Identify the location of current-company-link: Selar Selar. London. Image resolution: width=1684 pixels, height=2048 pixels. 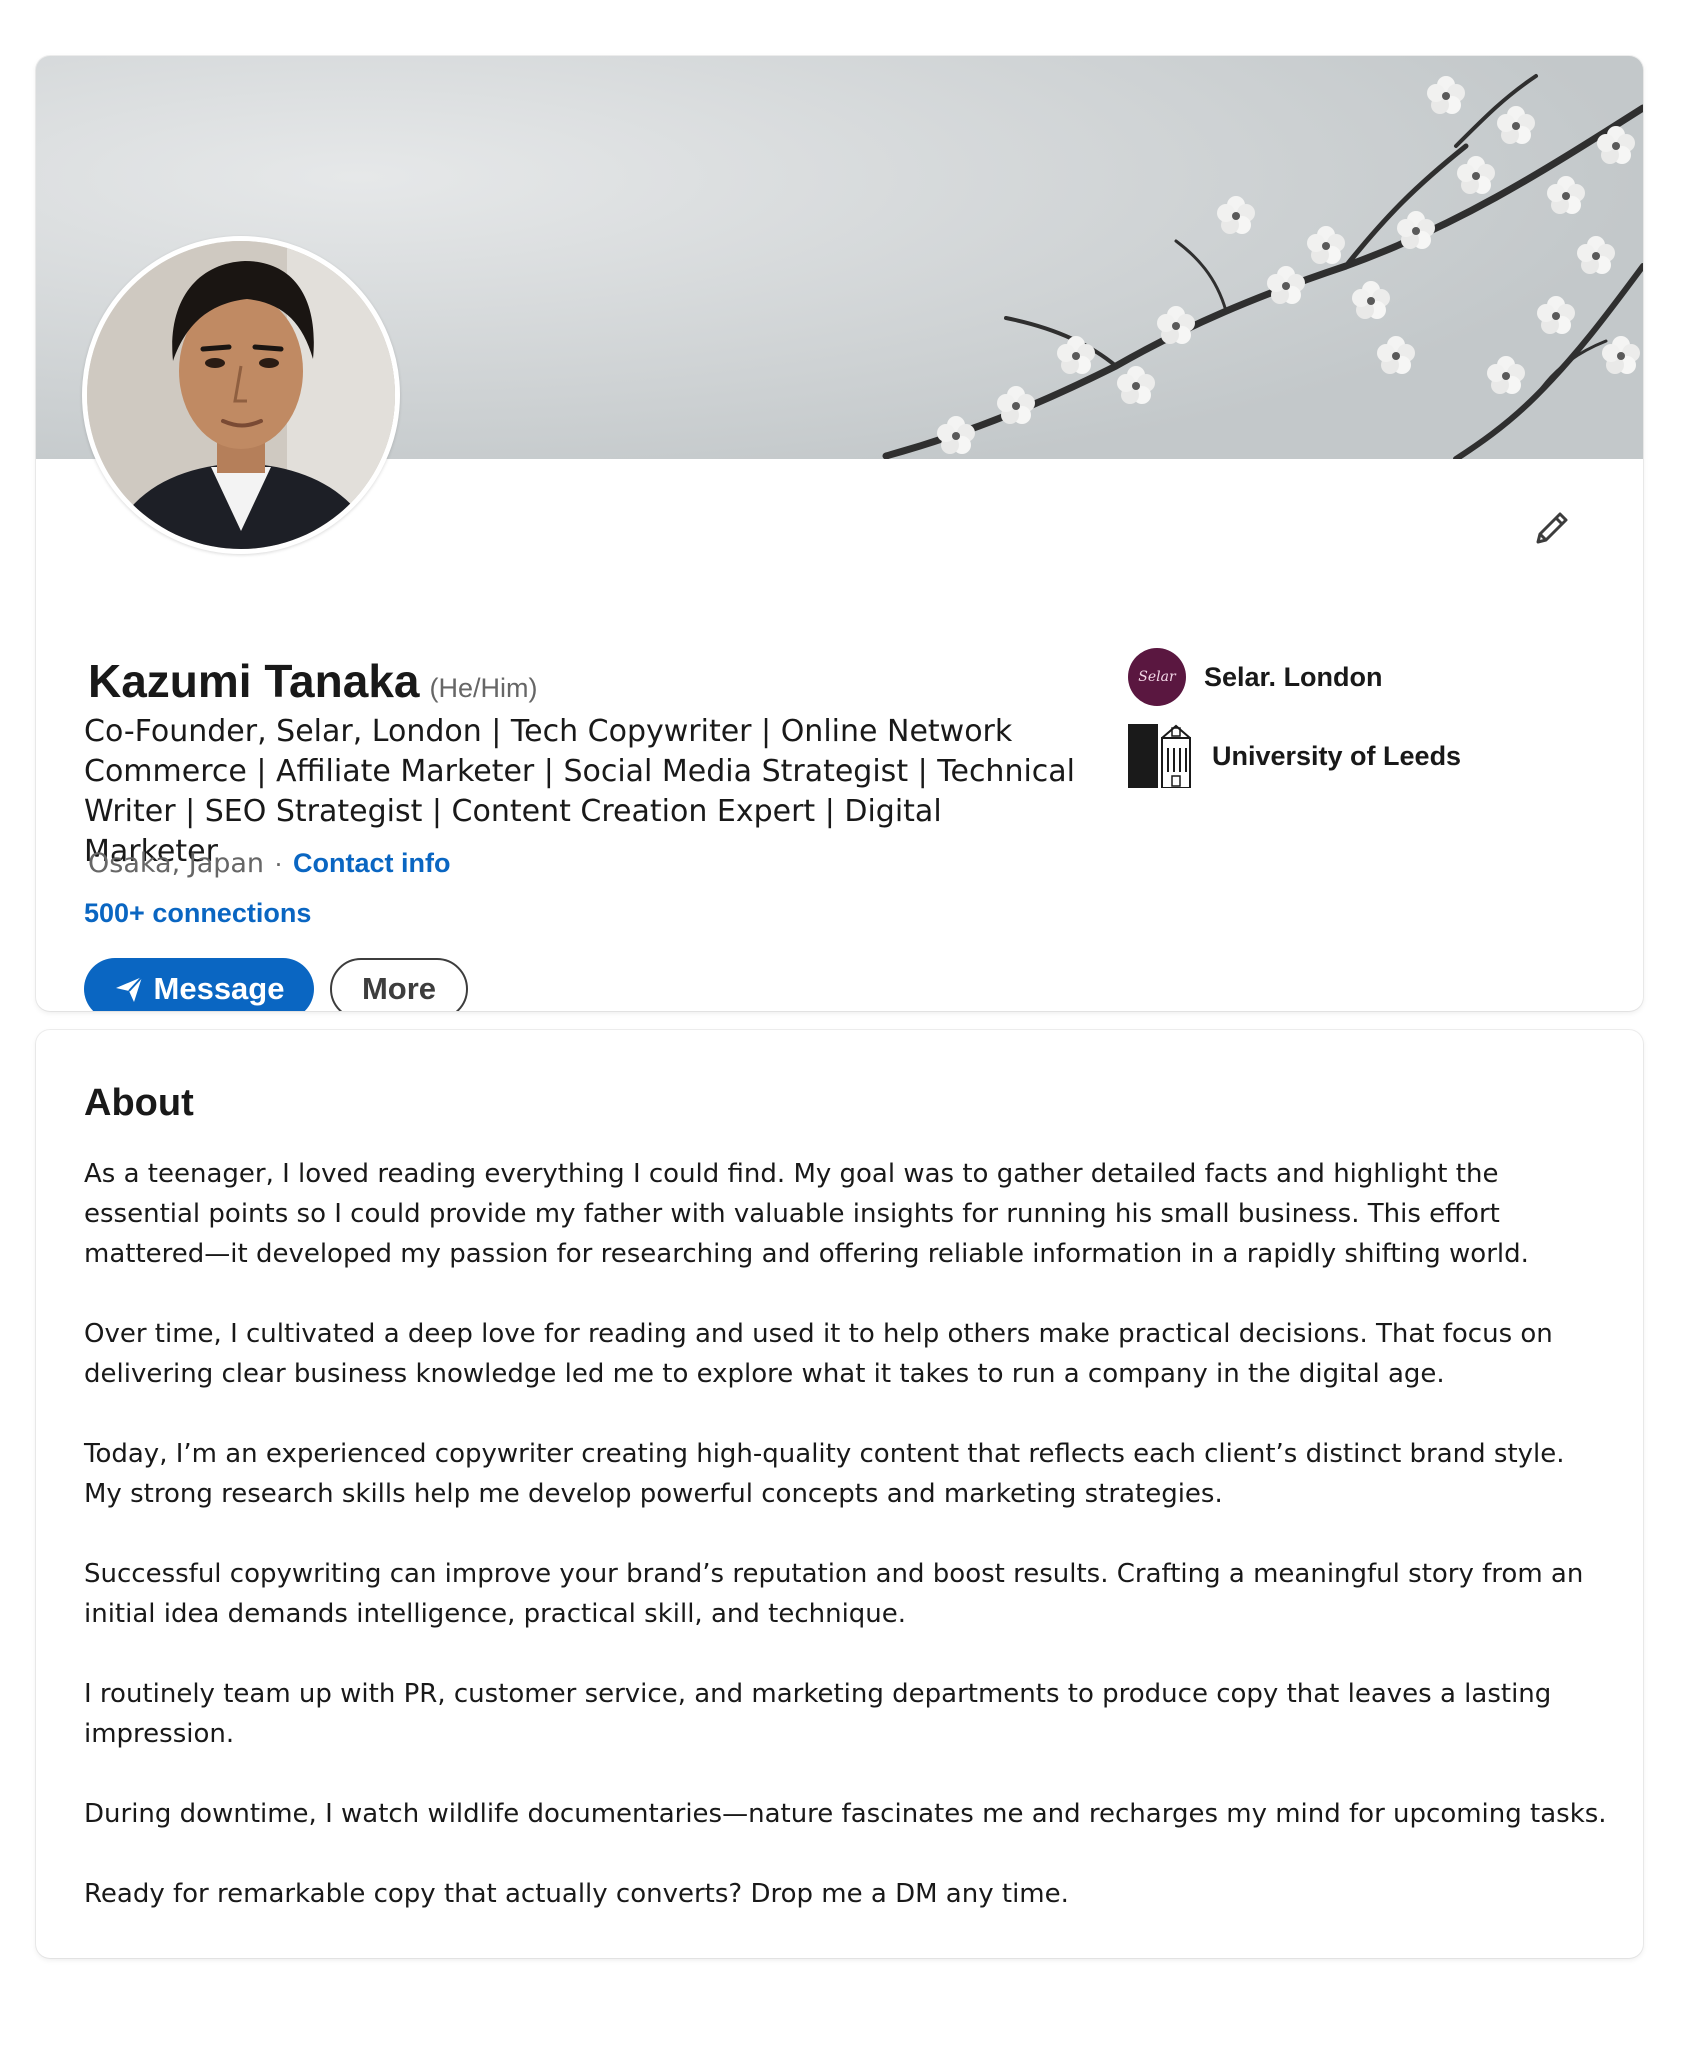
(1255, 677).